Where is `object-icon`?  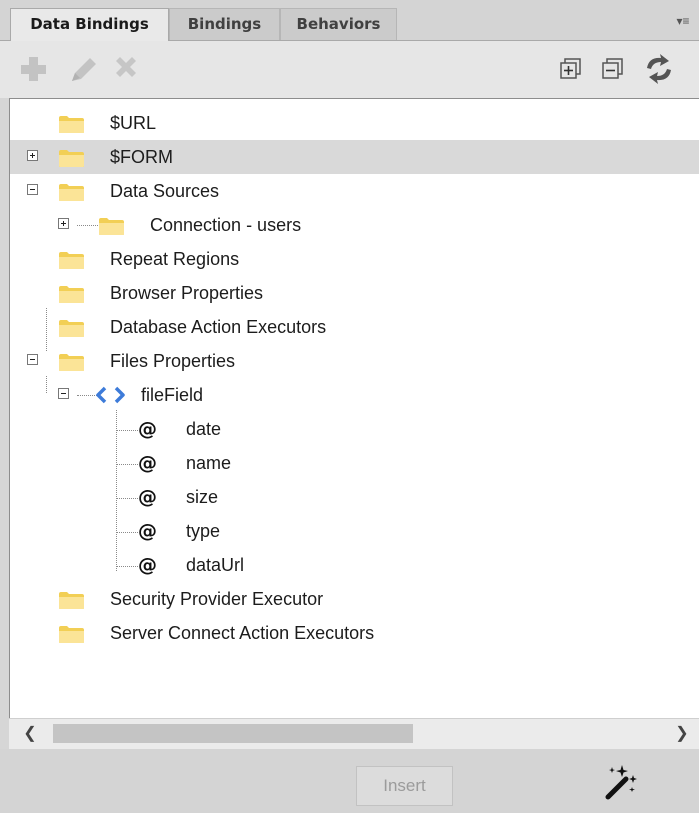 object-icon is located at coordinates (110, 395).